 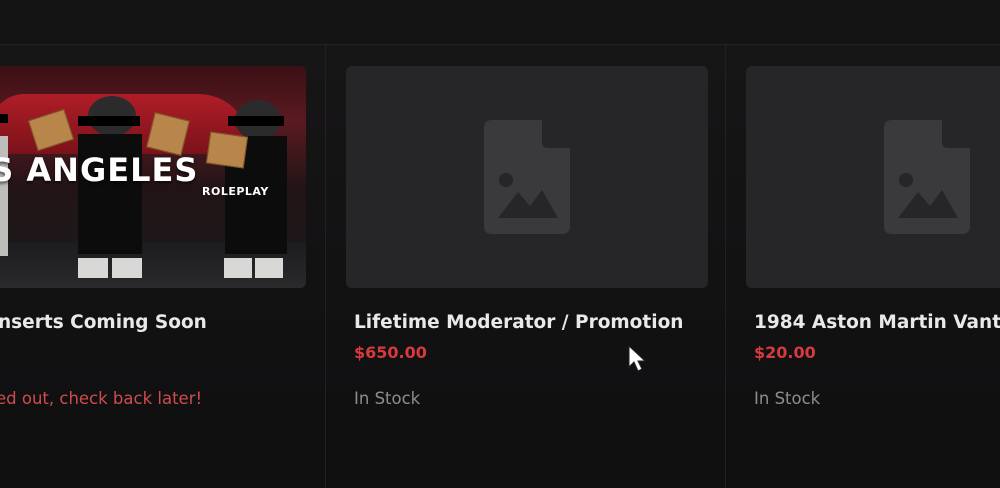 What do you see at coordinates (227, 150) in the screenshot?
I see `banner-sign` at bounding box center [227, 150].